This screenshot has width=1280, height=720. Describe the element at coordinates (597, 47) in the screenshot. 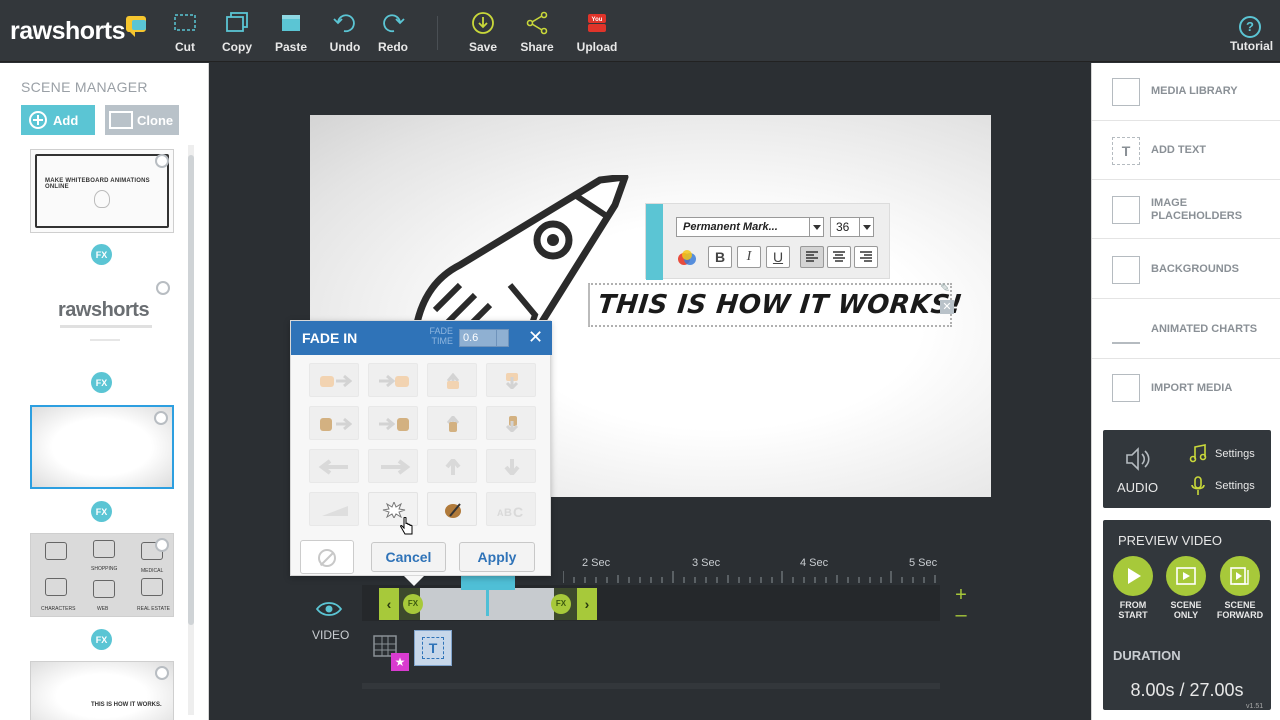

I see `upload-label: Upload` at that location.